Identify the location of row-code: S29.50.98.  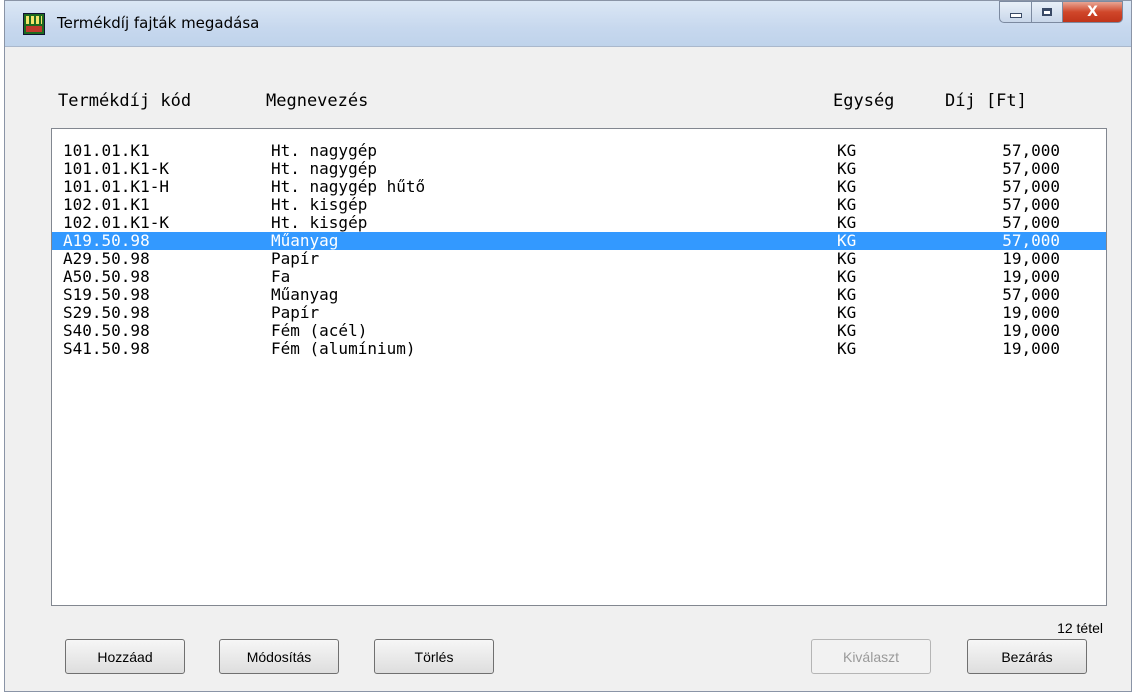
(106, 312).